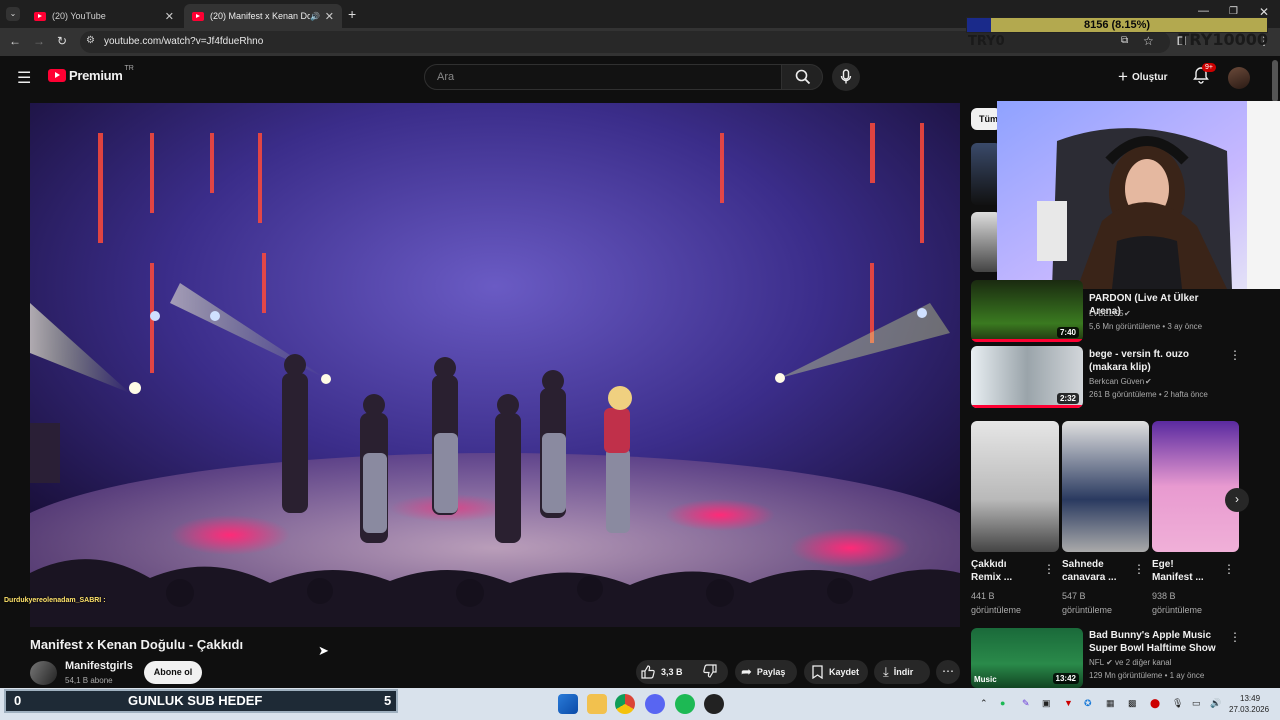  I want to click on sidebar-item-2-channel: Berkcan Güven, so click(1116, 382).